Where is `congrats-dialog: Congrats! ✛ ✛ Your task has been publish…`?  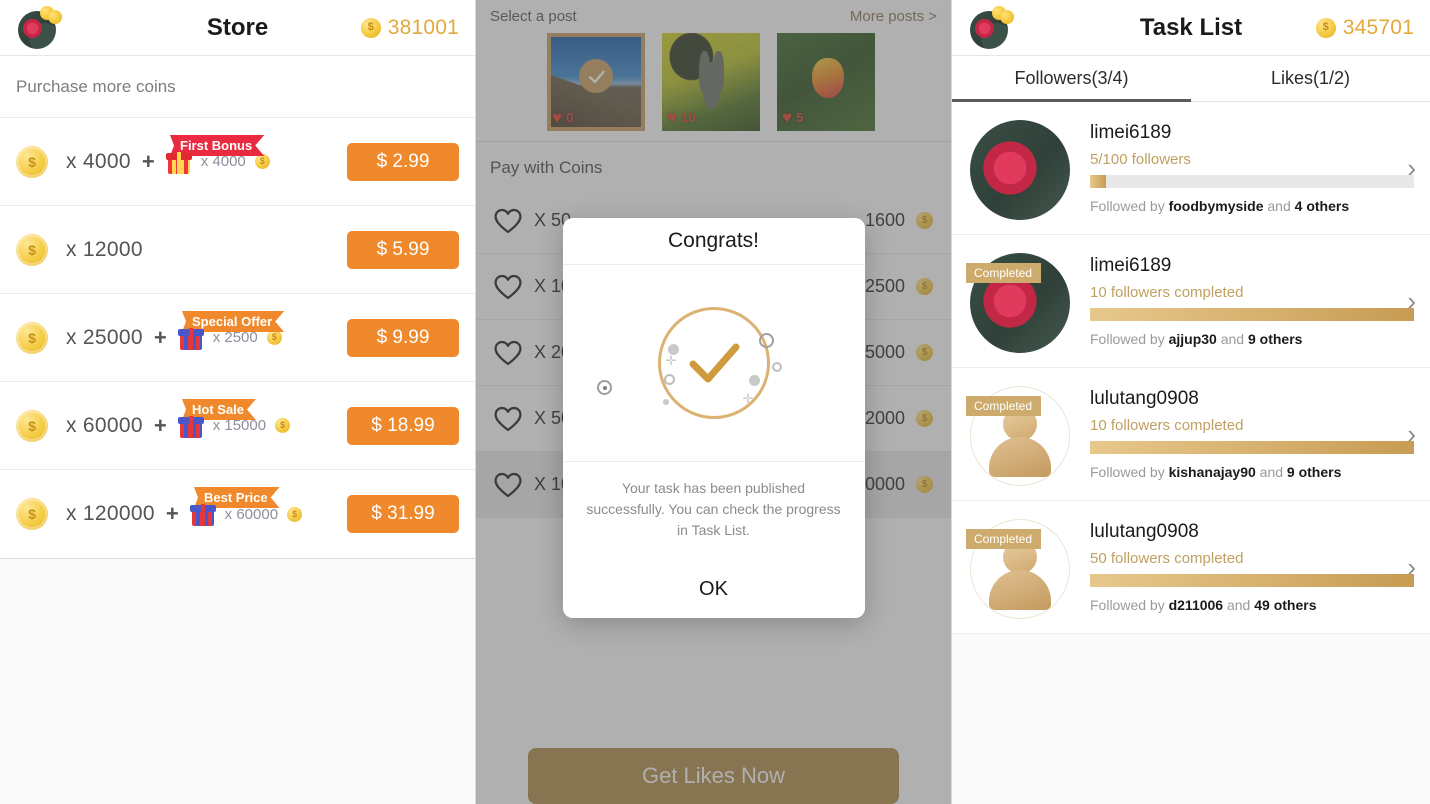 congrats-dialog: Congrats! ✛ ✛ Your task has been publish… is located at coordinates (713, 418).